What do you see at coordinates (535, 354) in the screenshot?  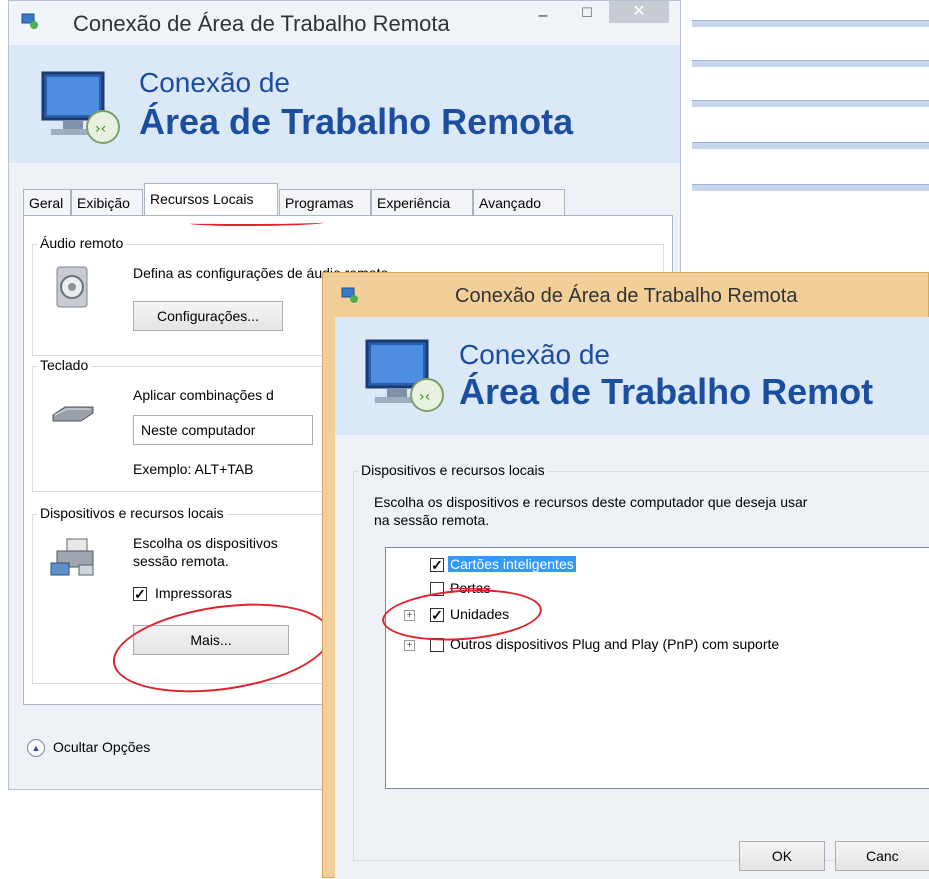 I see `dialog-banner-subtitle: Conexão de` at bounding box center [535, 354].